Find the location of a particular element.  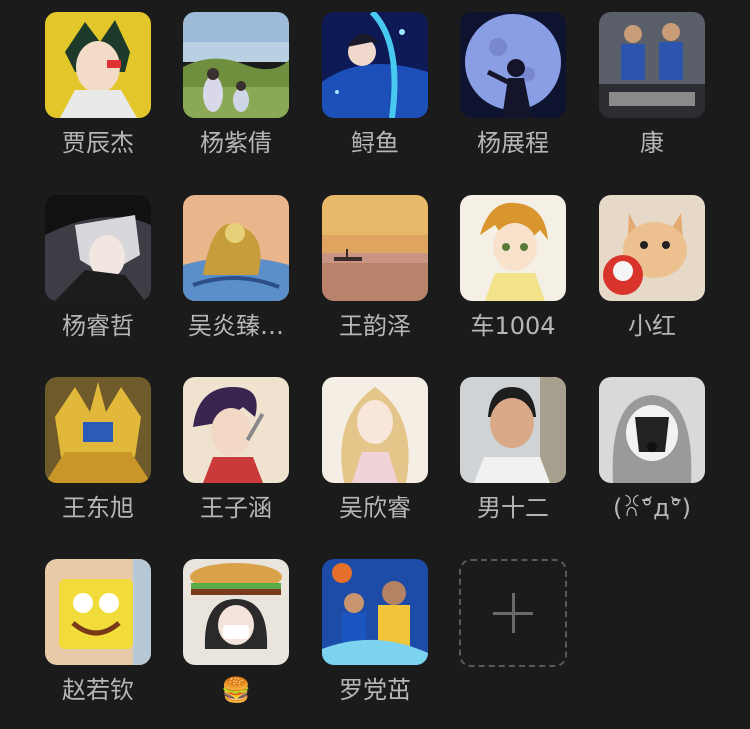

member-tile: 杨睿哲 is located at coordinates (98, 280).